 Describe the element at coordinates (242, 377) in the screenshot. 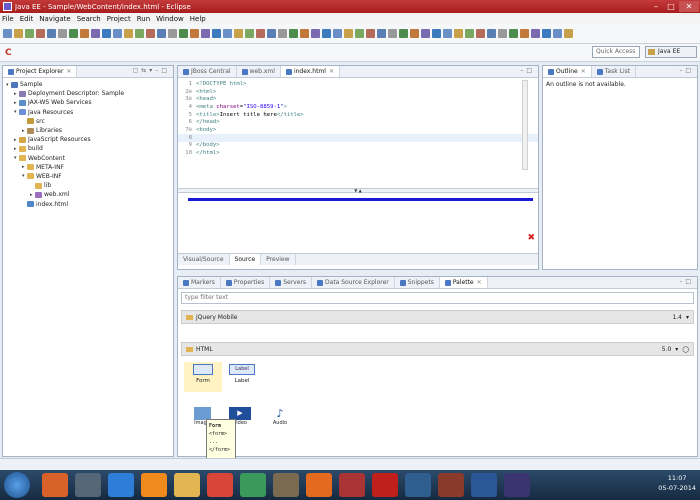

I see `palette-item-label-widget: Label Label` at that location.